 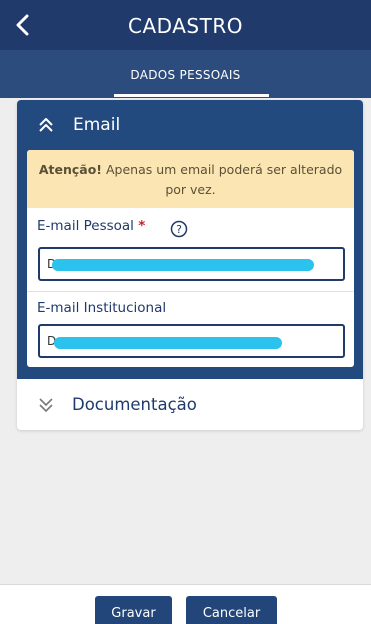 I want to click on sub-header: DADOS PESSOAIS, so click(x=185, y=74).